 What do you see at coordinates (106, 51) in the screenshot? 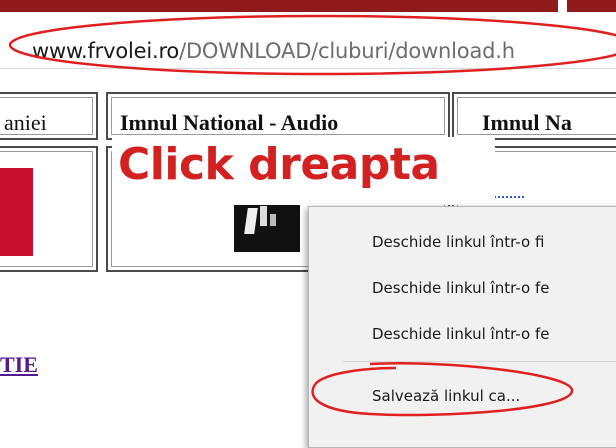
I see `url-host: www.frvolei.ro` at bounding box center [106, 51].